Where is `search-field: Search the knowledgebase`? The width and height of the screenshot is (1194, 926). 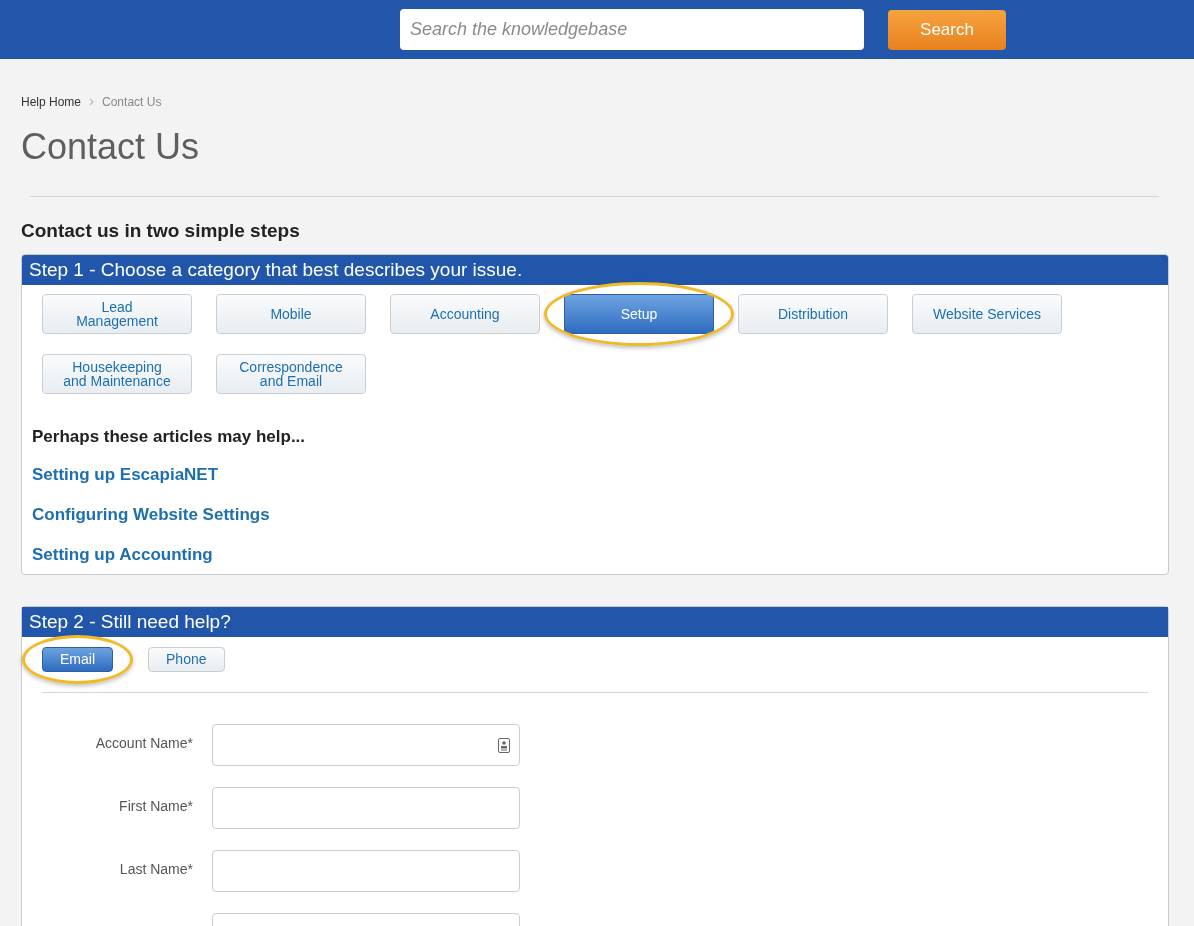 search-field: Search the knowledgebase is located at coordinates (632, 29).